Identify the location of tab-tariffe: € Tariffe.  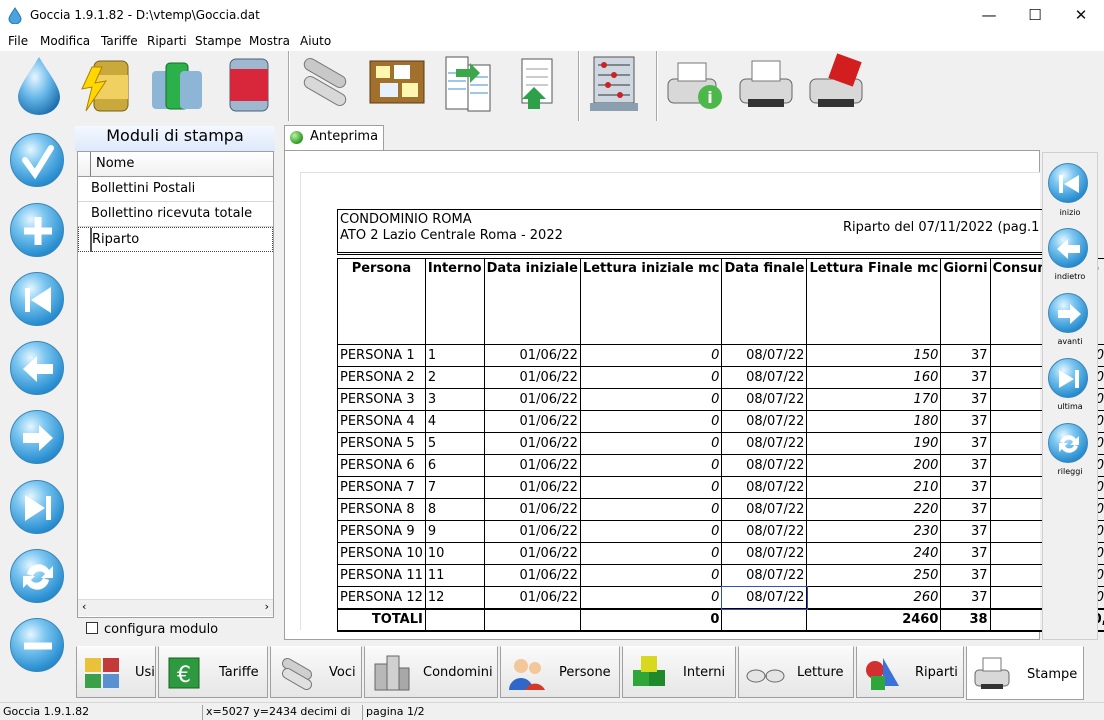
(213, 672).